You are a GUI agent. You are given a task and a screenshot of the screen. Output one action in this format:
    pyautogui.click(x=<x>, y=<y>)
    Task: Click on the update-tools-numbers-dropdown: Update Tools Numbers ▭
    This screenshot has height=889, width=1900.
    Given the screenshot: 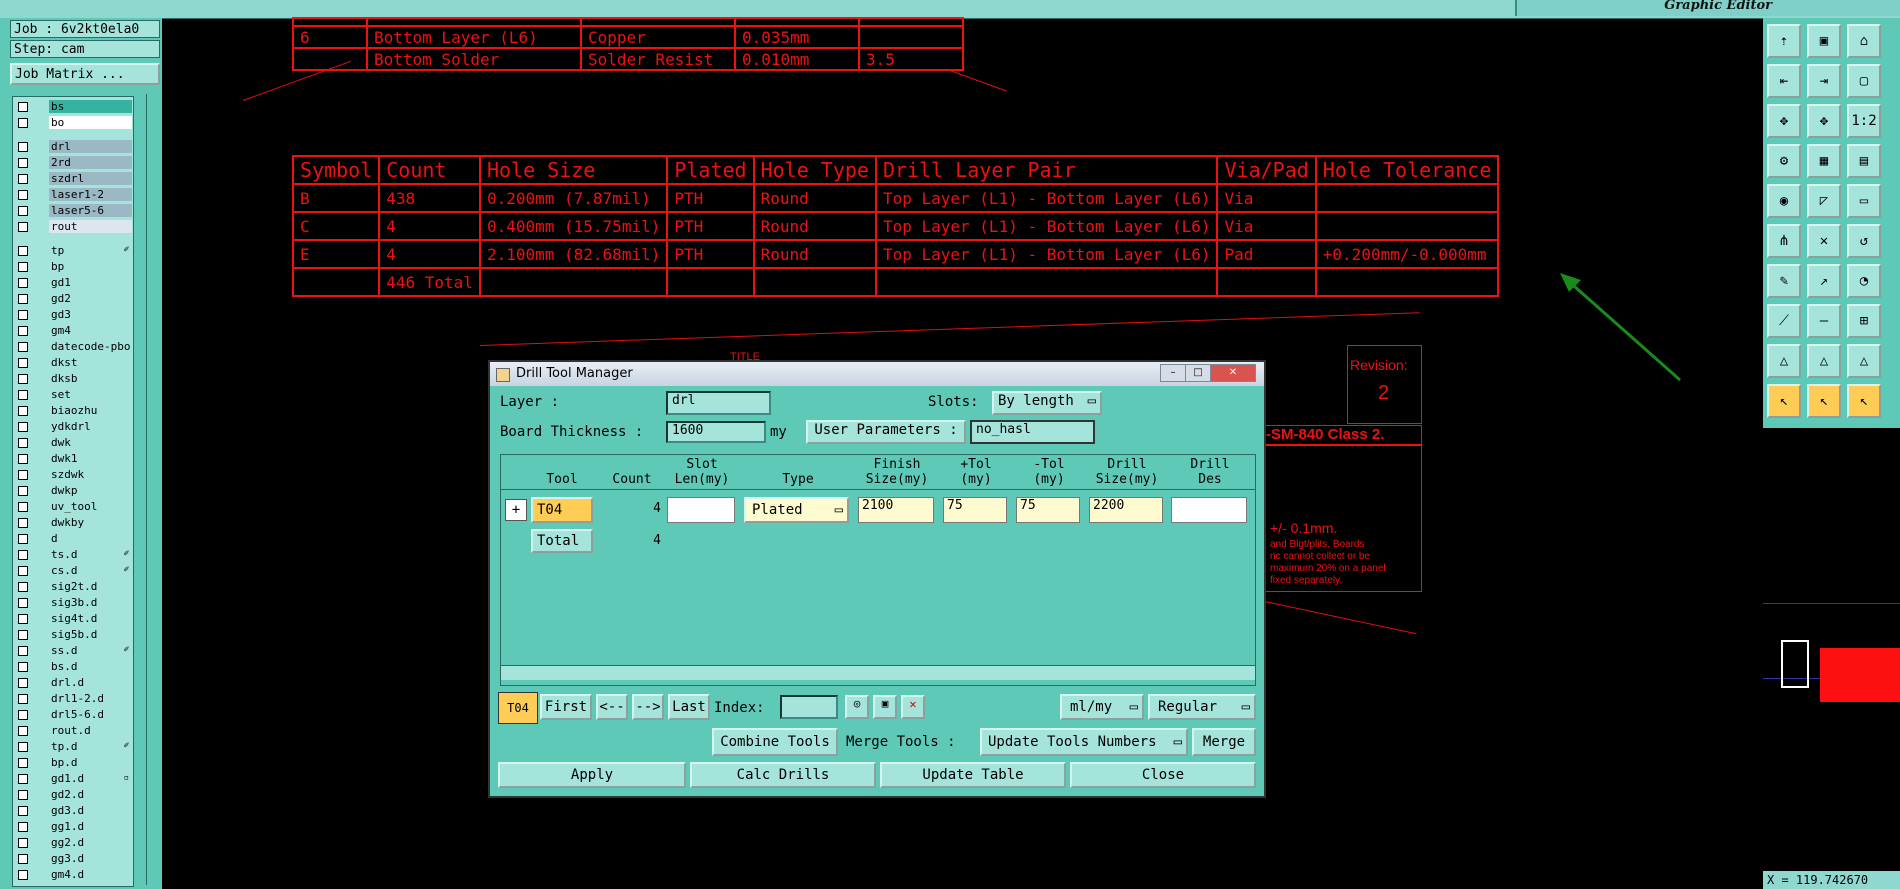 What is the action you would take?
    pyautogui.click(x=1084, y=742)
    